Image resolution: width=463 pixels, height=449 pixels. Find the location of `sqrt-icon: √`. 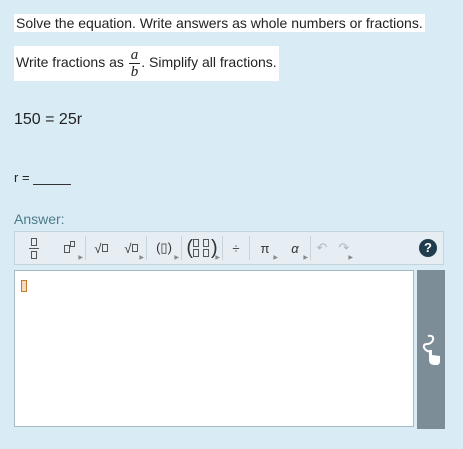

sqrt-icon: √ is located at coordinates (98, 248).